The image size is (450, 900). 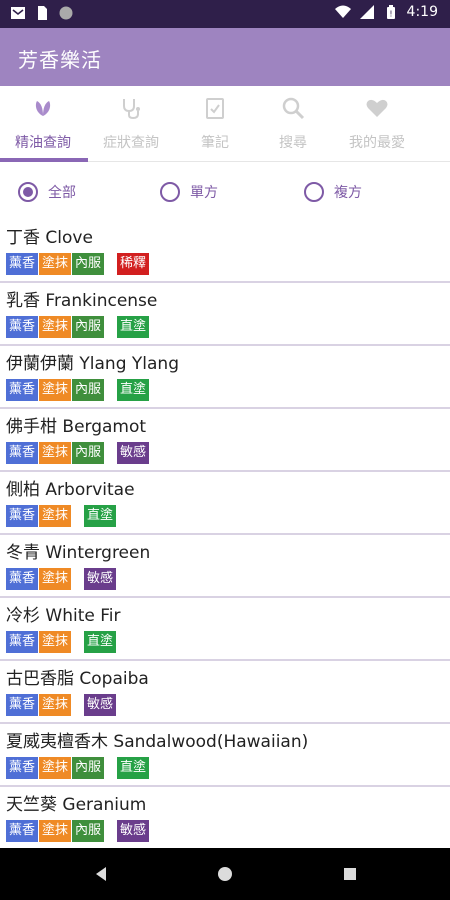 What do you see at coordinates (225, 755) in the screenshot?
I see `oil-list-item: 夏威夷檀香木 Sandalwood(Hawaiian) 薰香 塗抹 內服 直塗` at bounding box center [225, 755].